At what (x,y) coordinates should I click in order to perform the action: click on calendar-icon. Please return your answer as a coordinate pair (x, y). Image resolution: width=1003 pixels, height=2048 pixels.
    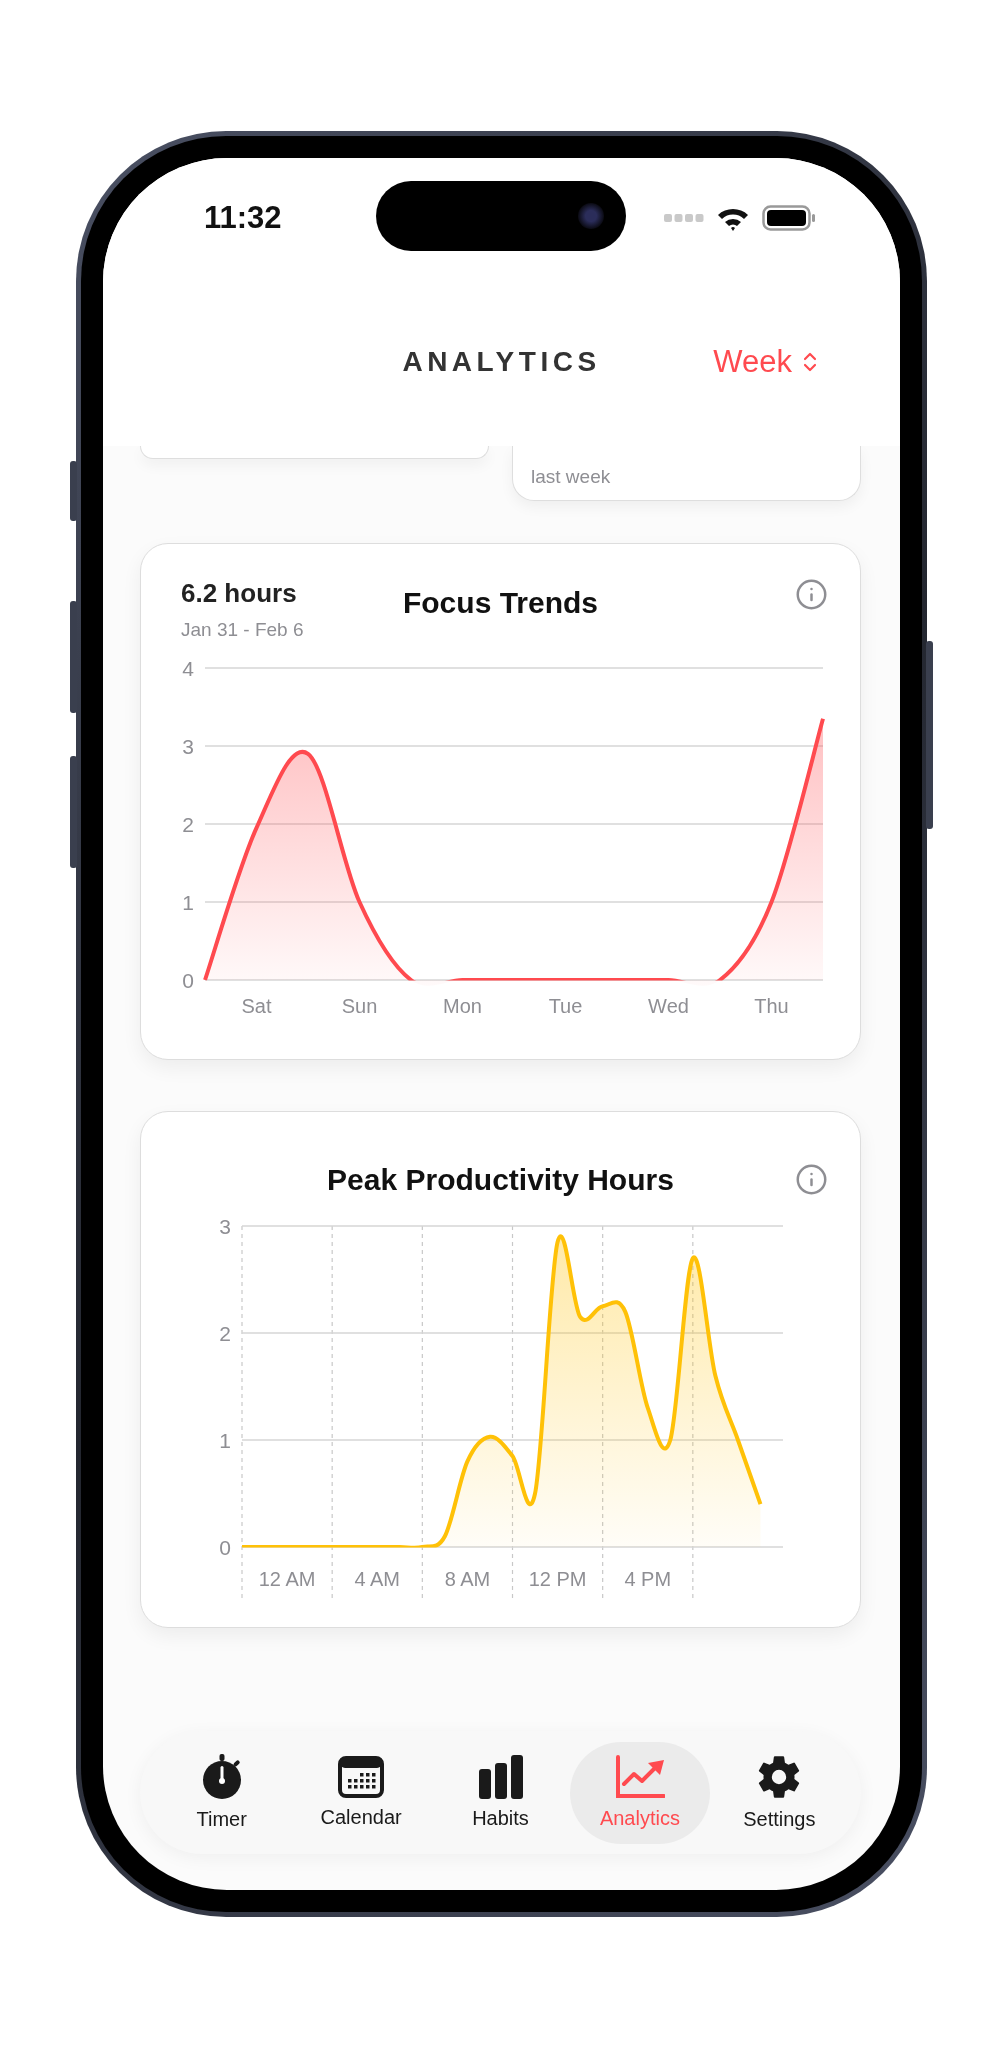
    Looking at the image, I should click on (361, 1777).